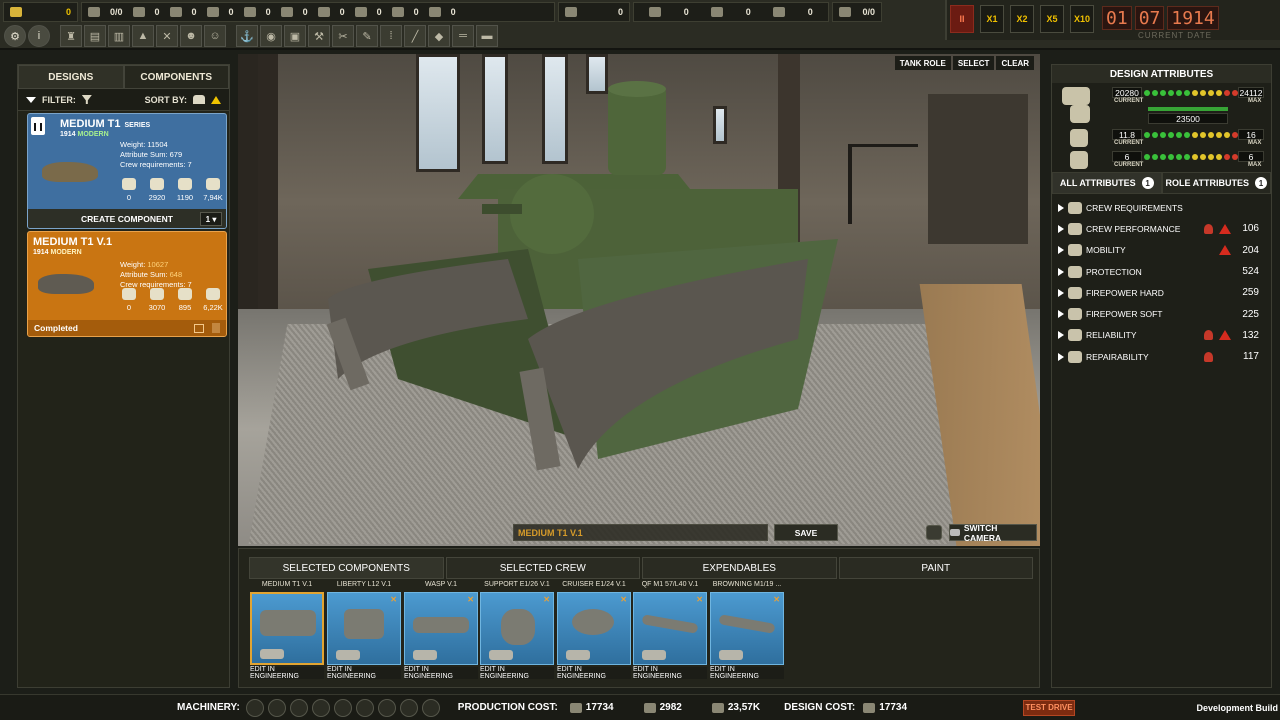 The image size is (1280, 720). Describe the element at coordinates (1161, 271) in the screenshot. I see `attr-protection: PROTECTION 524` at that location.